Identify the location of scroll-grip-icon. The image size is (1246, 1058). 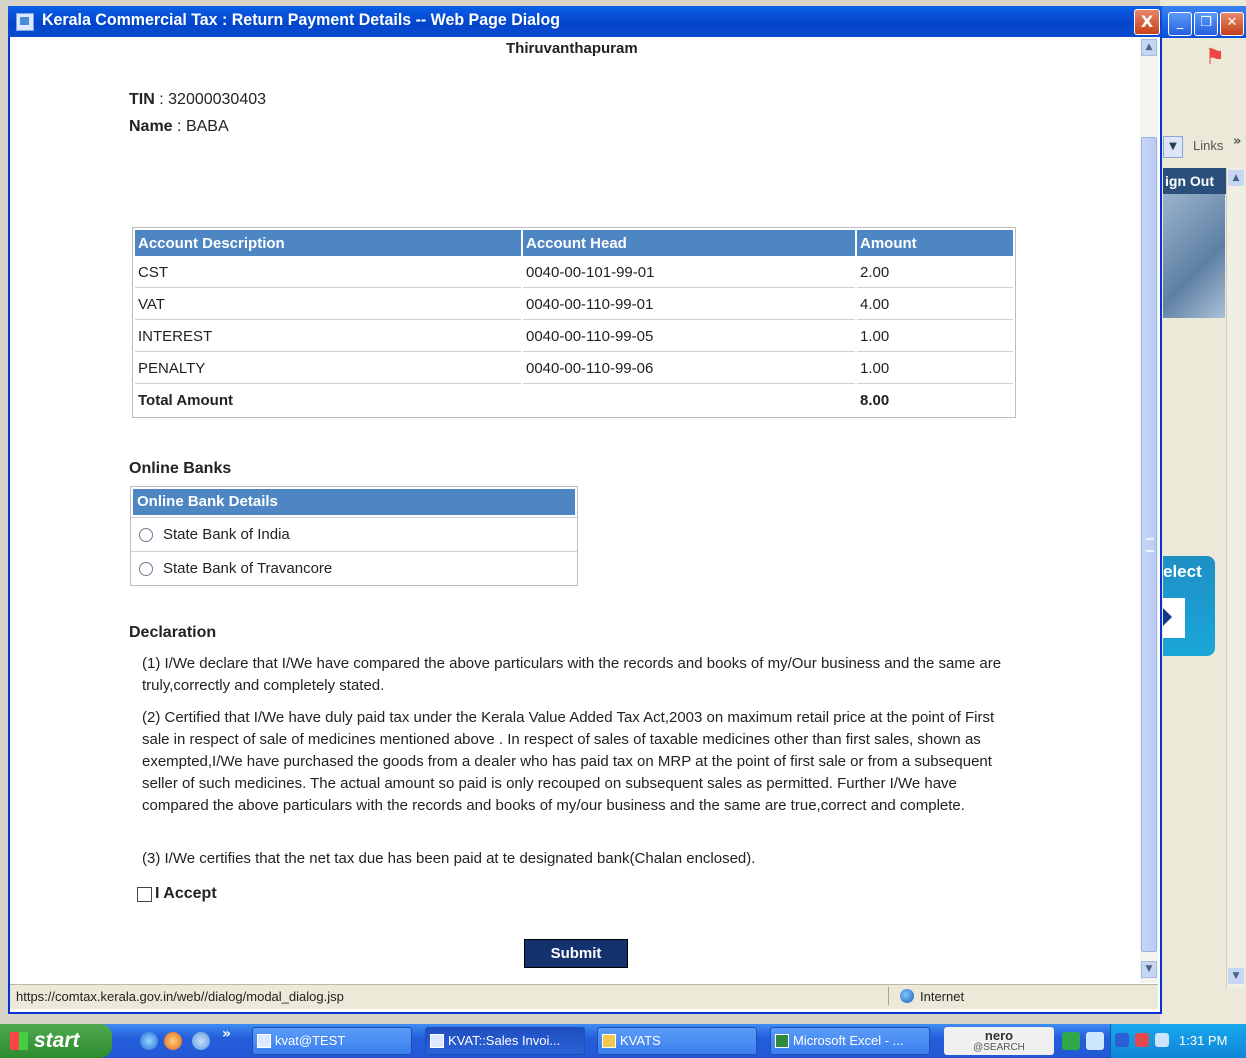
(1150, 545).